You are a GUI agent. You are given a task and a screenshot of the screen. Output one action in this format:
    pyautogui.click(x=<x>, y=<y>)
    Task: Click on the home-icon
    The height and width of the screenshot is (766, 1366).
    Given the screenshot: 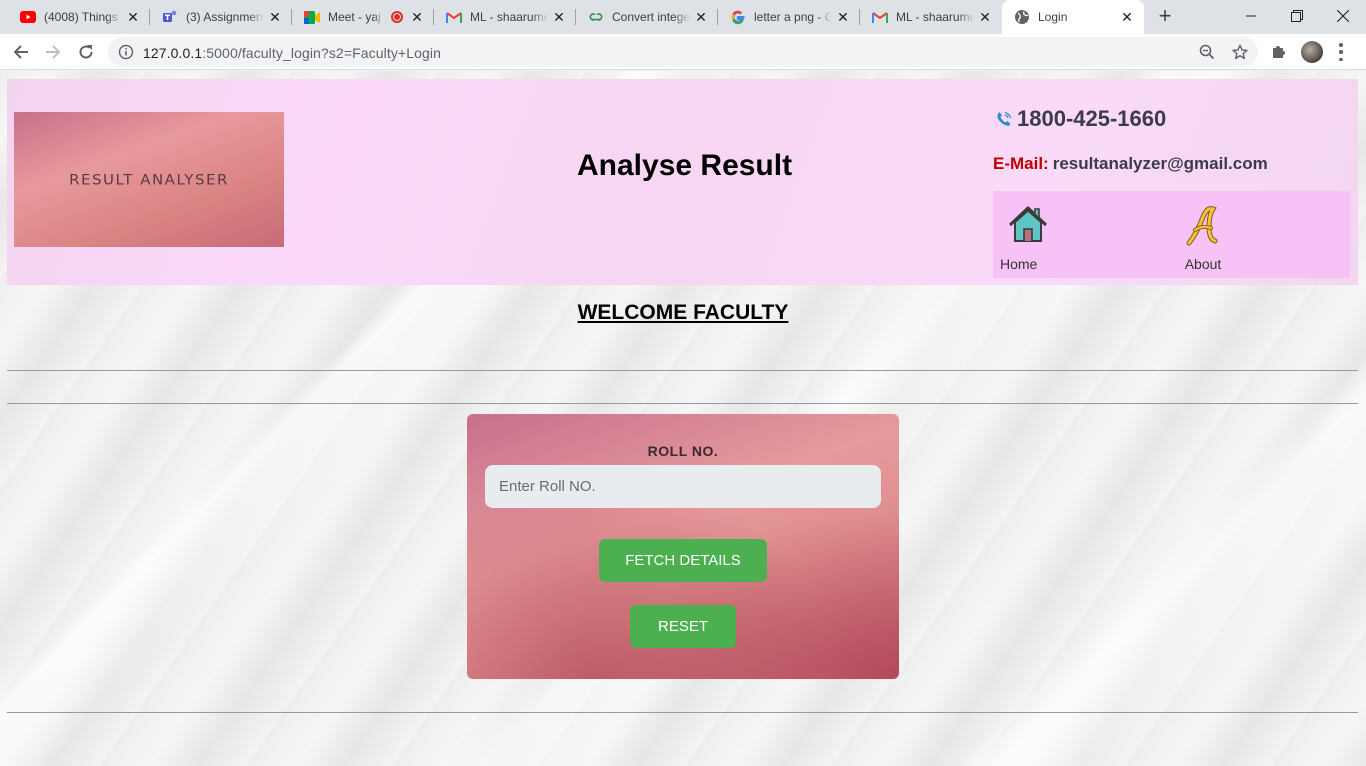 What is the action you would take?
    pyautogui.click(x=1028, y=224)
    